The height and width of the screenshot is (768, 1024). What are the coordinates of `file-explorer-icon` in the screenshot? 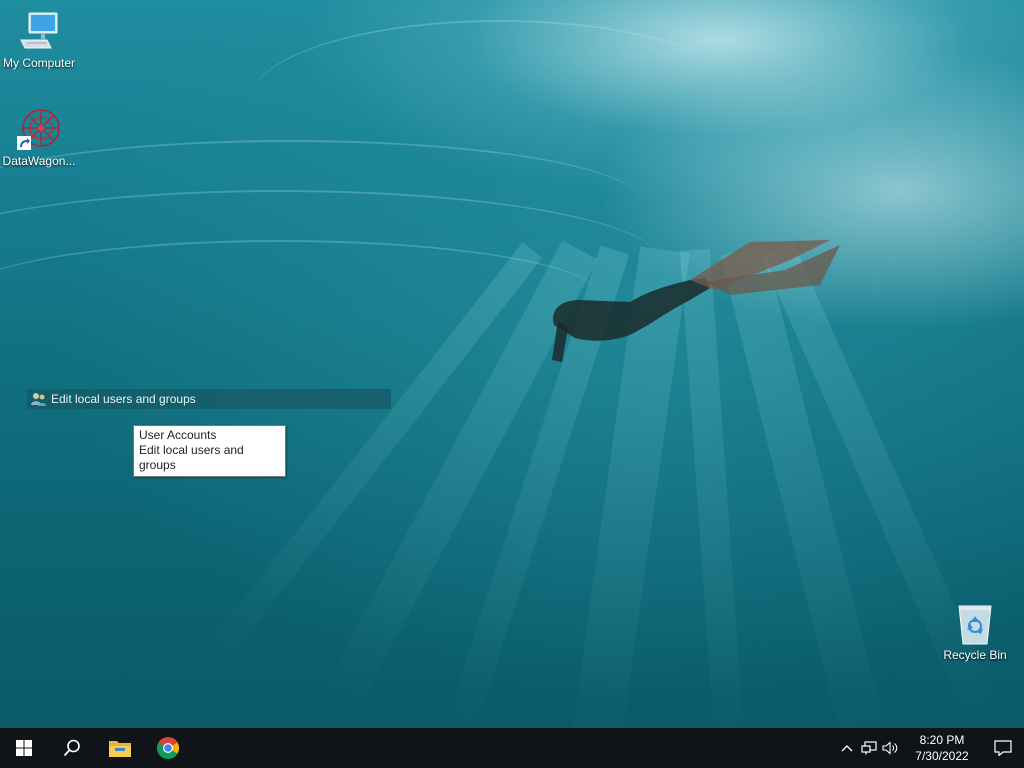 It's located at (120, 749).